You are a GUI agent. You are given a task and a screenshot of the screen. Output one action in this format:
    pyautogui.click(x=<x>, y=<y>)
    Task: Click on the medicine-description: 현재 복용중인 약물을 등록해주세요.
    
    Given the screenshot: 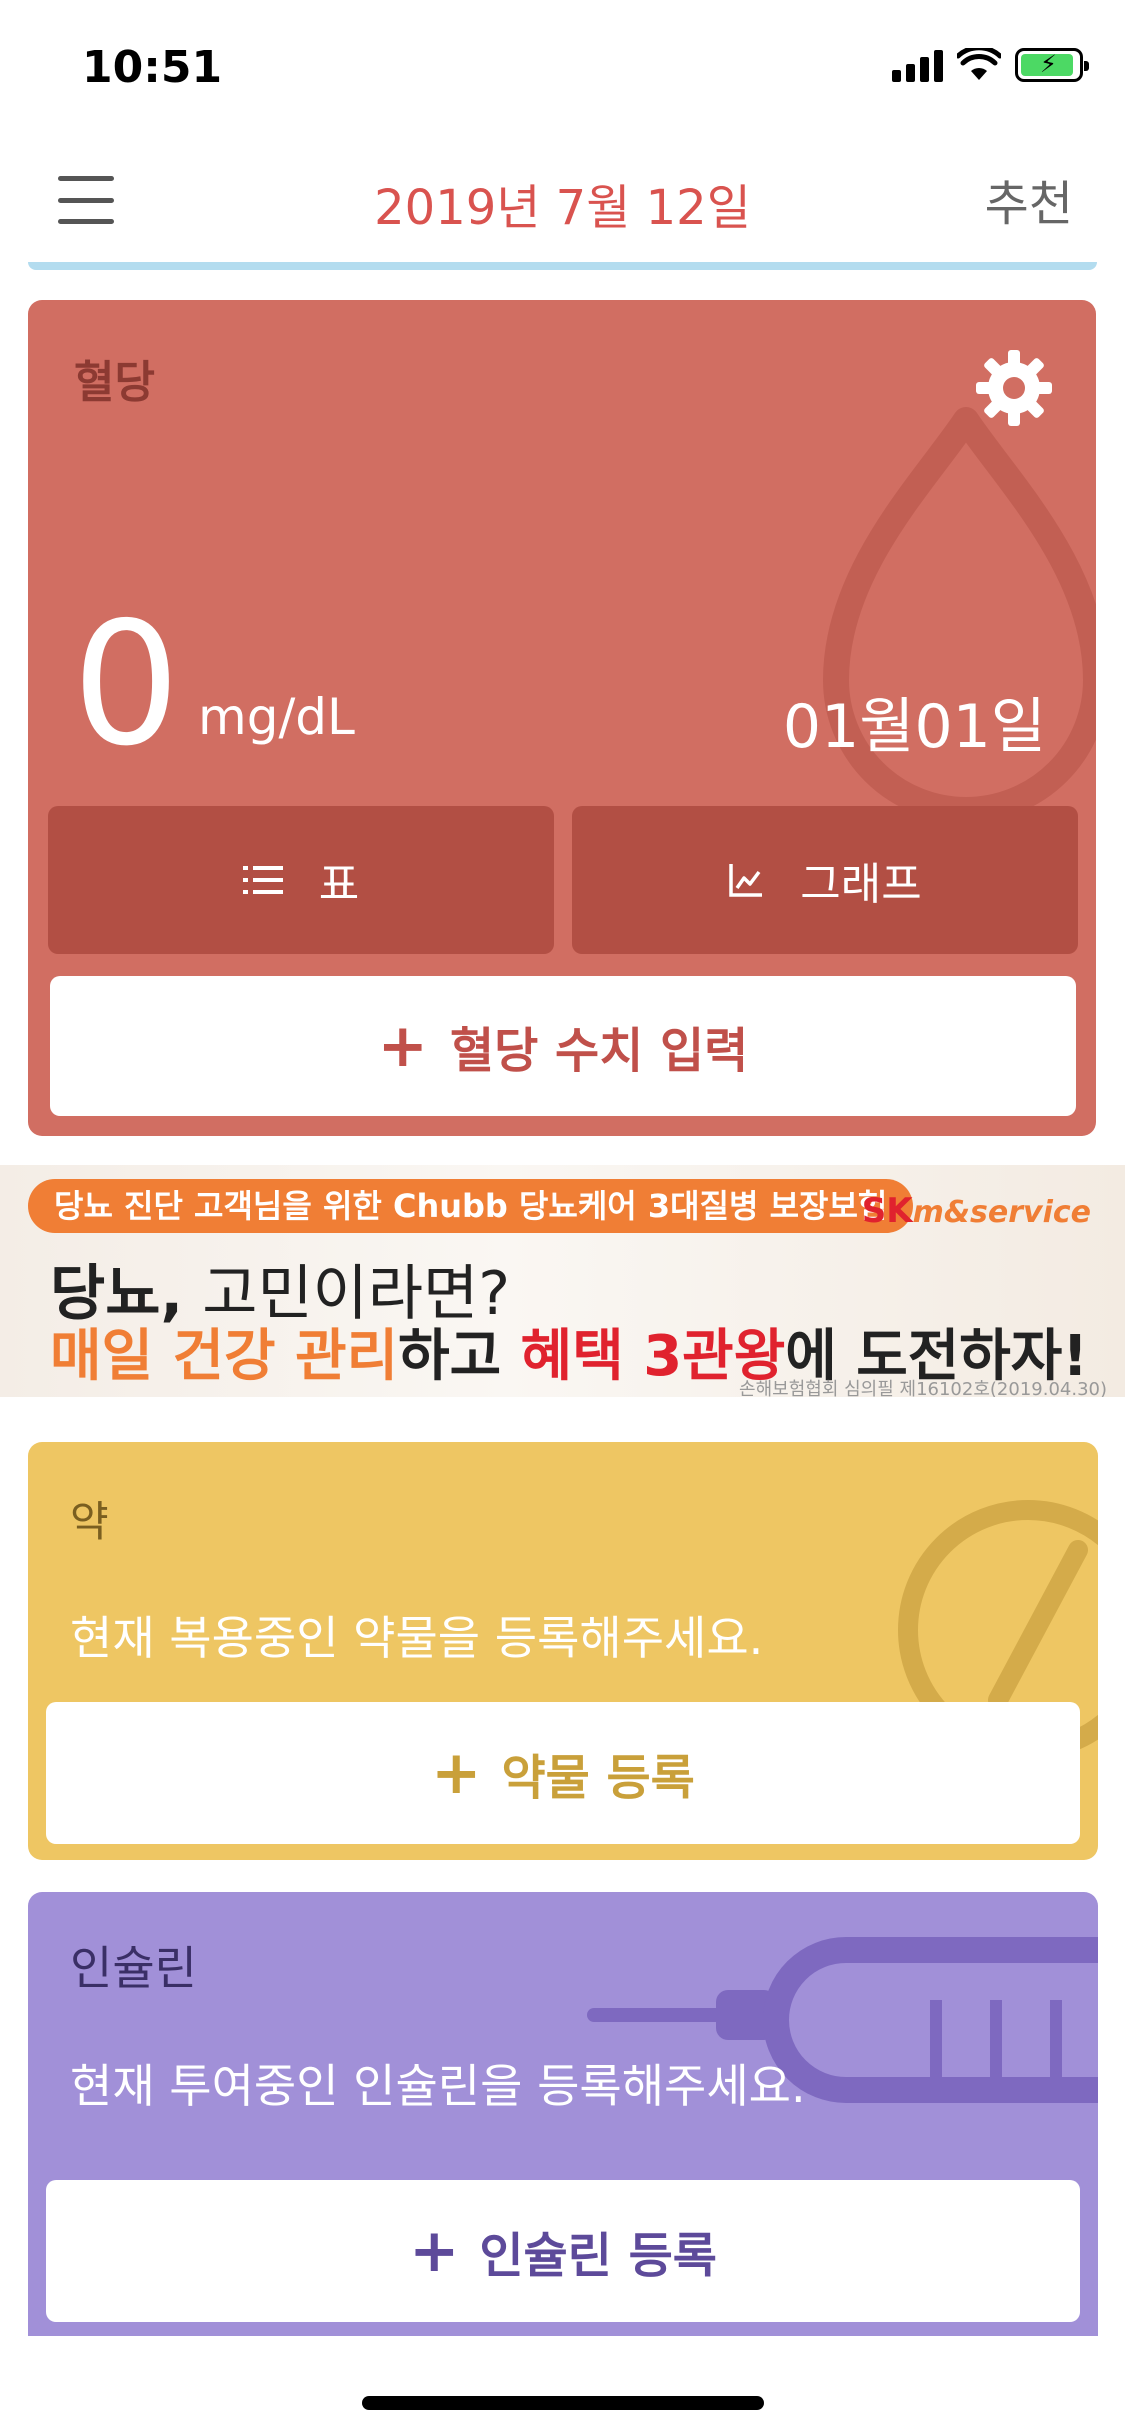 What is the action you would take?
    pyautogui.click(x=417, y=1638)
    